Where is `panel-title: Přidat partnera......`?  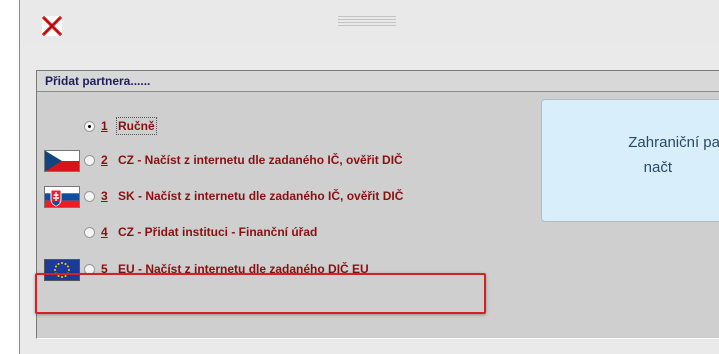 panel-title: Přidat partnera...... is located at coordinates (98, 81).